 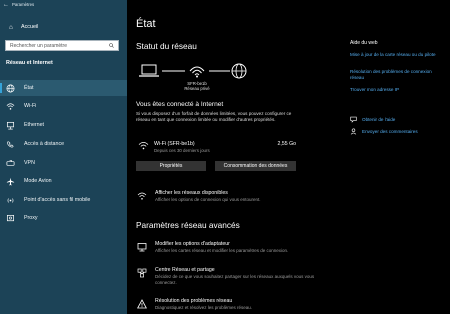 What do you see at coordinates (188, 225) in the screenshot?
I see `advanced-settings-heading: Paramètres réseau avancés` at bounding box center [188, 225].